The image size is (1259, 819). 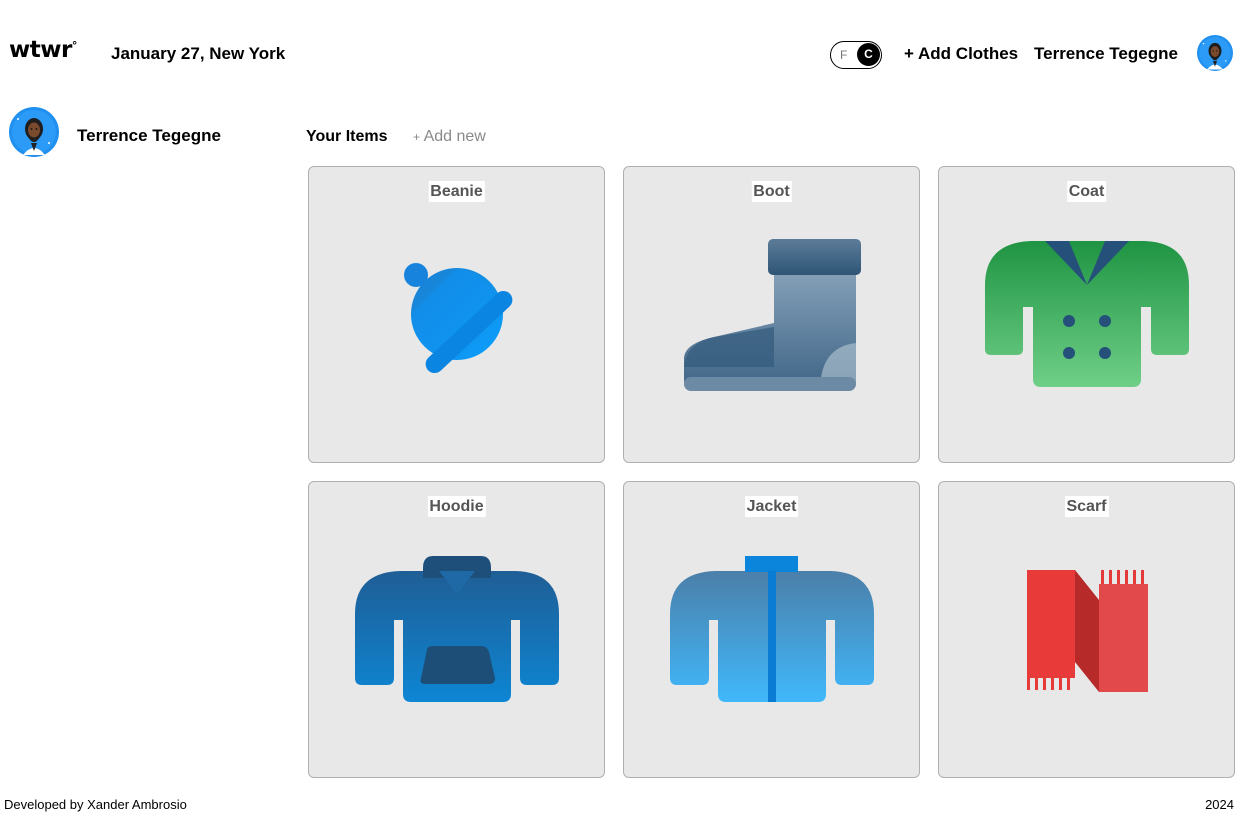 What do you see at coordinates (1215, 53) in the screenshot?
I see `header-avatar` at bounding box center [1215, 53].